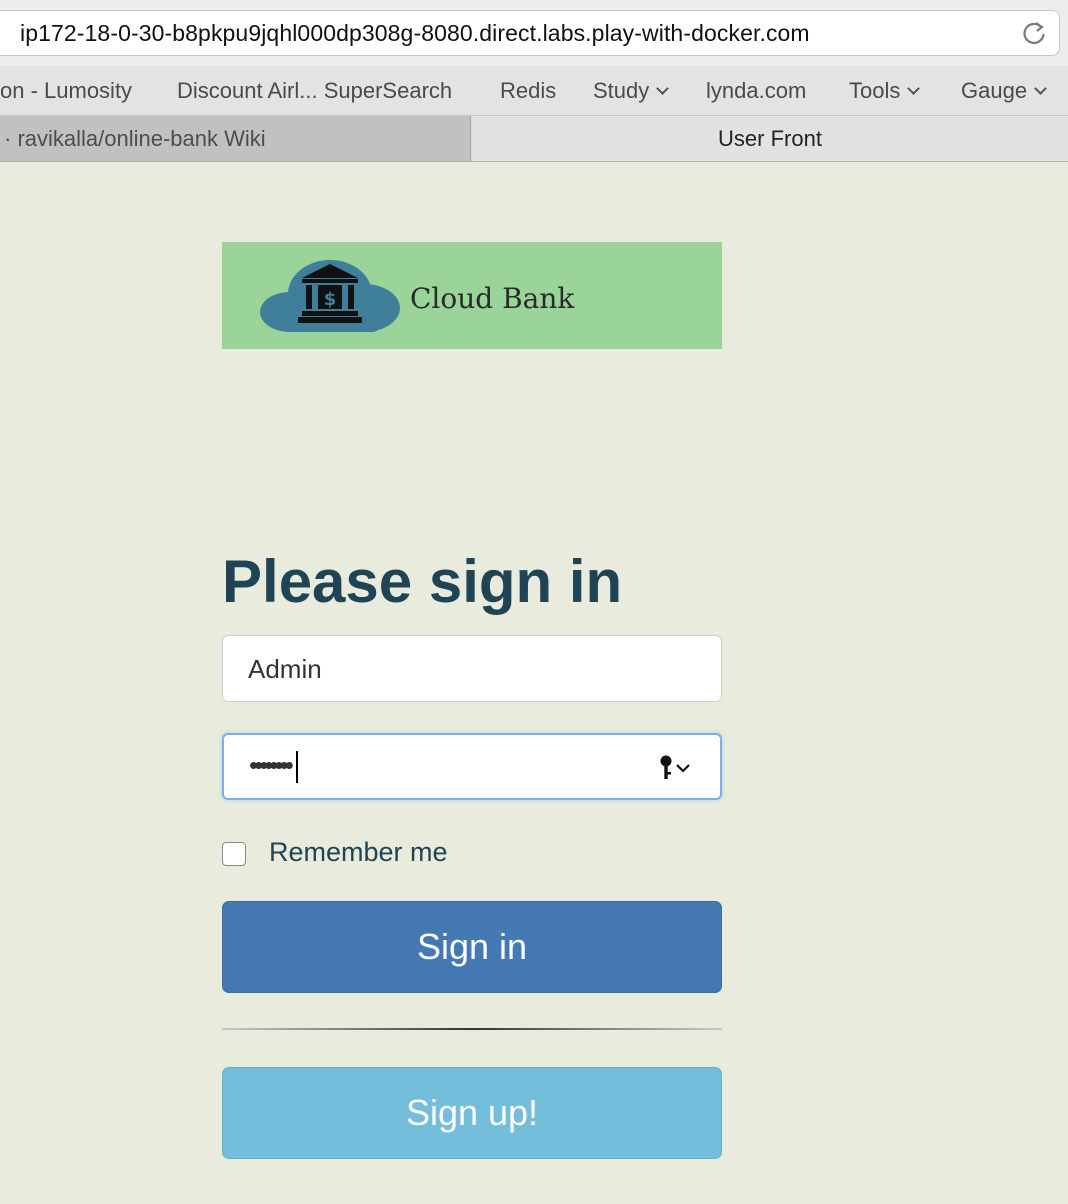 The width and height of the screenshot is (1068, 1204). What do you see at coordinates (631, 91) in the screenshot?
I see `bookmark-study: Study` at bounding box center [631, 91].